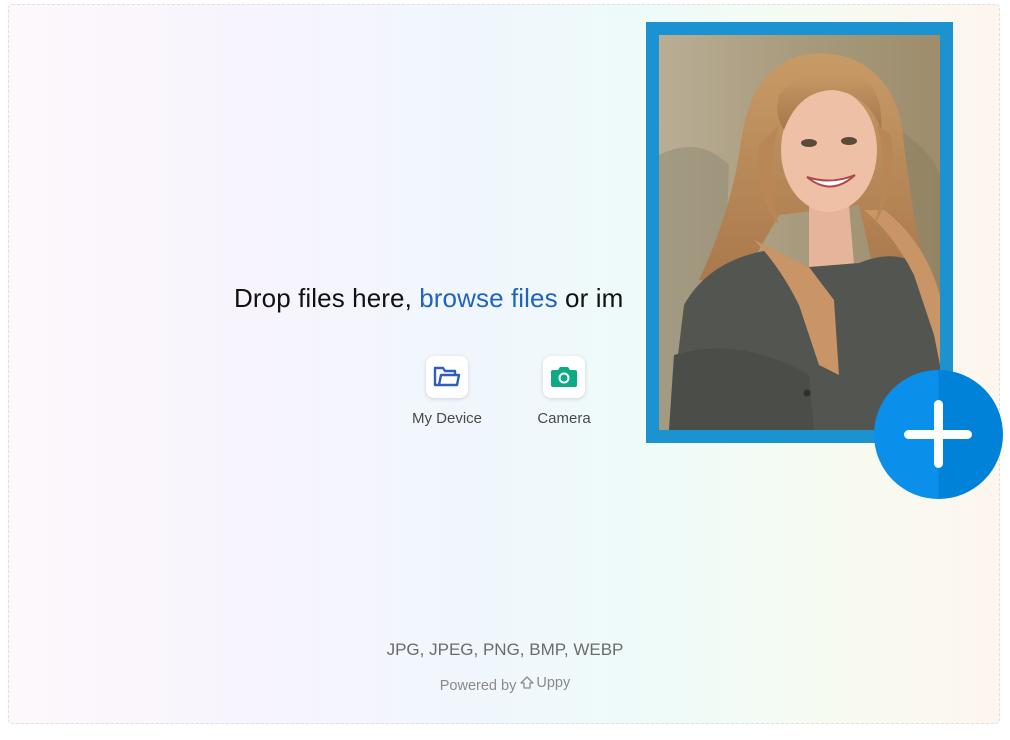 The height and width of the screenshot is (740, 1010). What do you see at coordinates (564, 418) in the screenshot?
I see `source-label: Camera` at bounding box center [564, 418].